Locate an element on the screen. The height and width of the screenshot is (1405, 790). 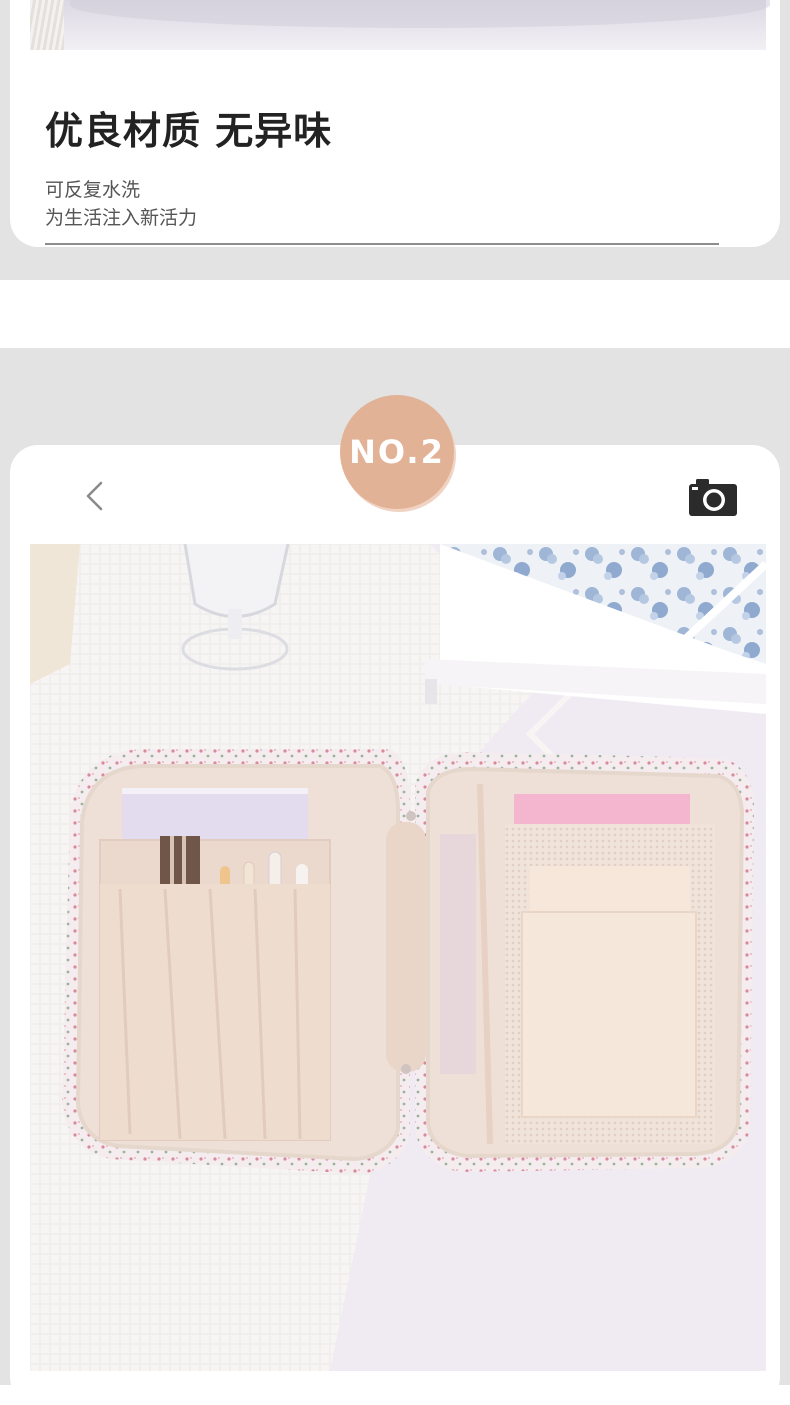
feature-subline-1: 可反复水洗 is located at coordinates (93, 190).